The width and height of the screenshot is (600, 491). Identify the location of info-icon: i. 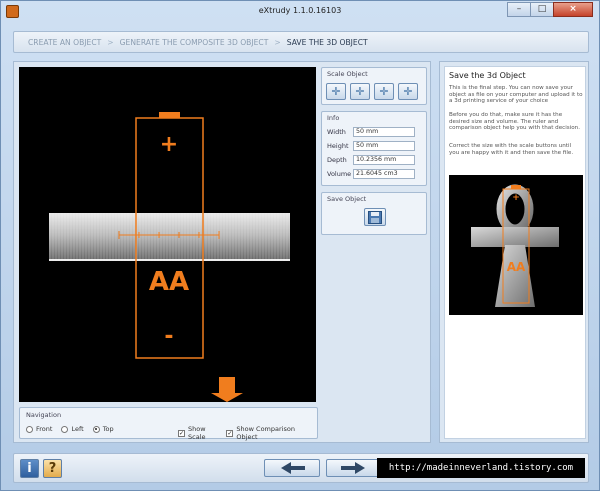
(29, 468).